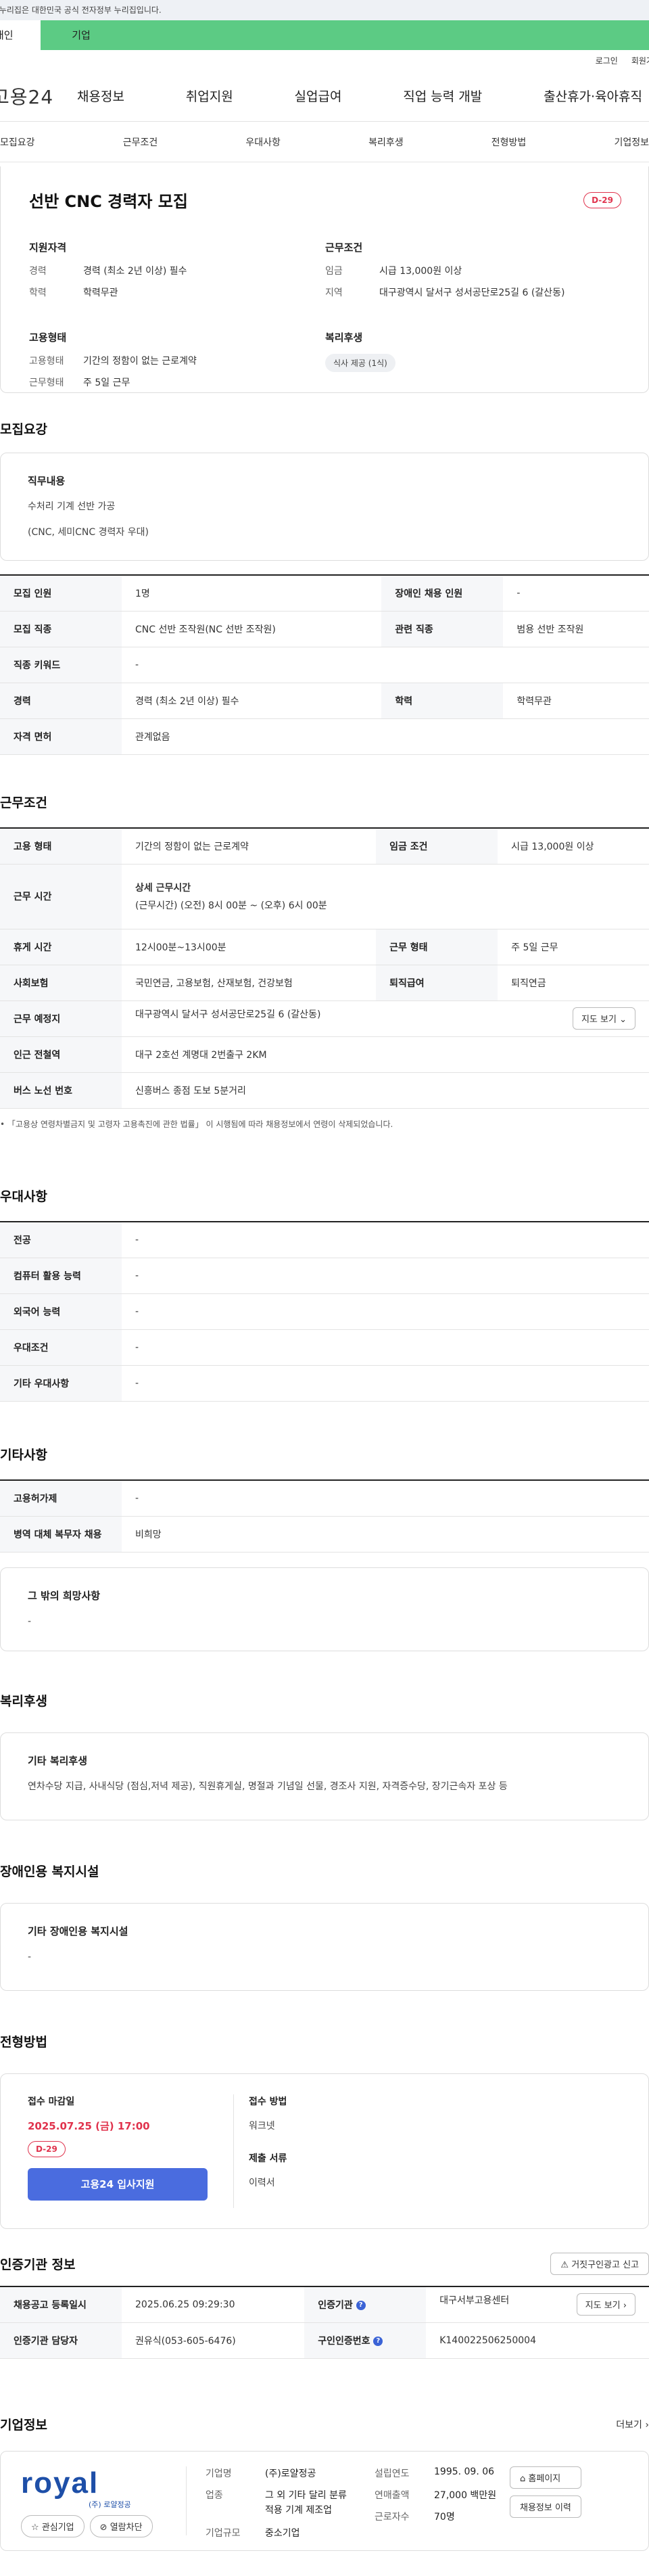 This screenshot has height=2576, width=649. I want to click on process-title: 전형방법, so click(23, 2042).